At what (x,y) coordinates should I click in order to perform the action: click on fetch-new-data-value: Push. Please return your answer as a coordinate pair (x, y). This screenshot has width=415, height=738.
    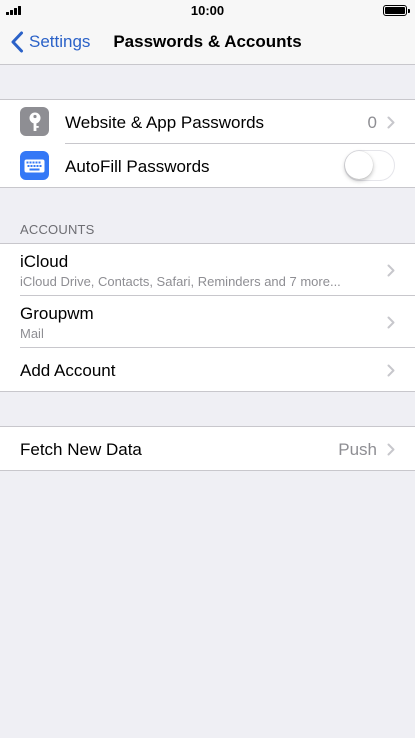
    Looking at the image, I should click on (357, 449).